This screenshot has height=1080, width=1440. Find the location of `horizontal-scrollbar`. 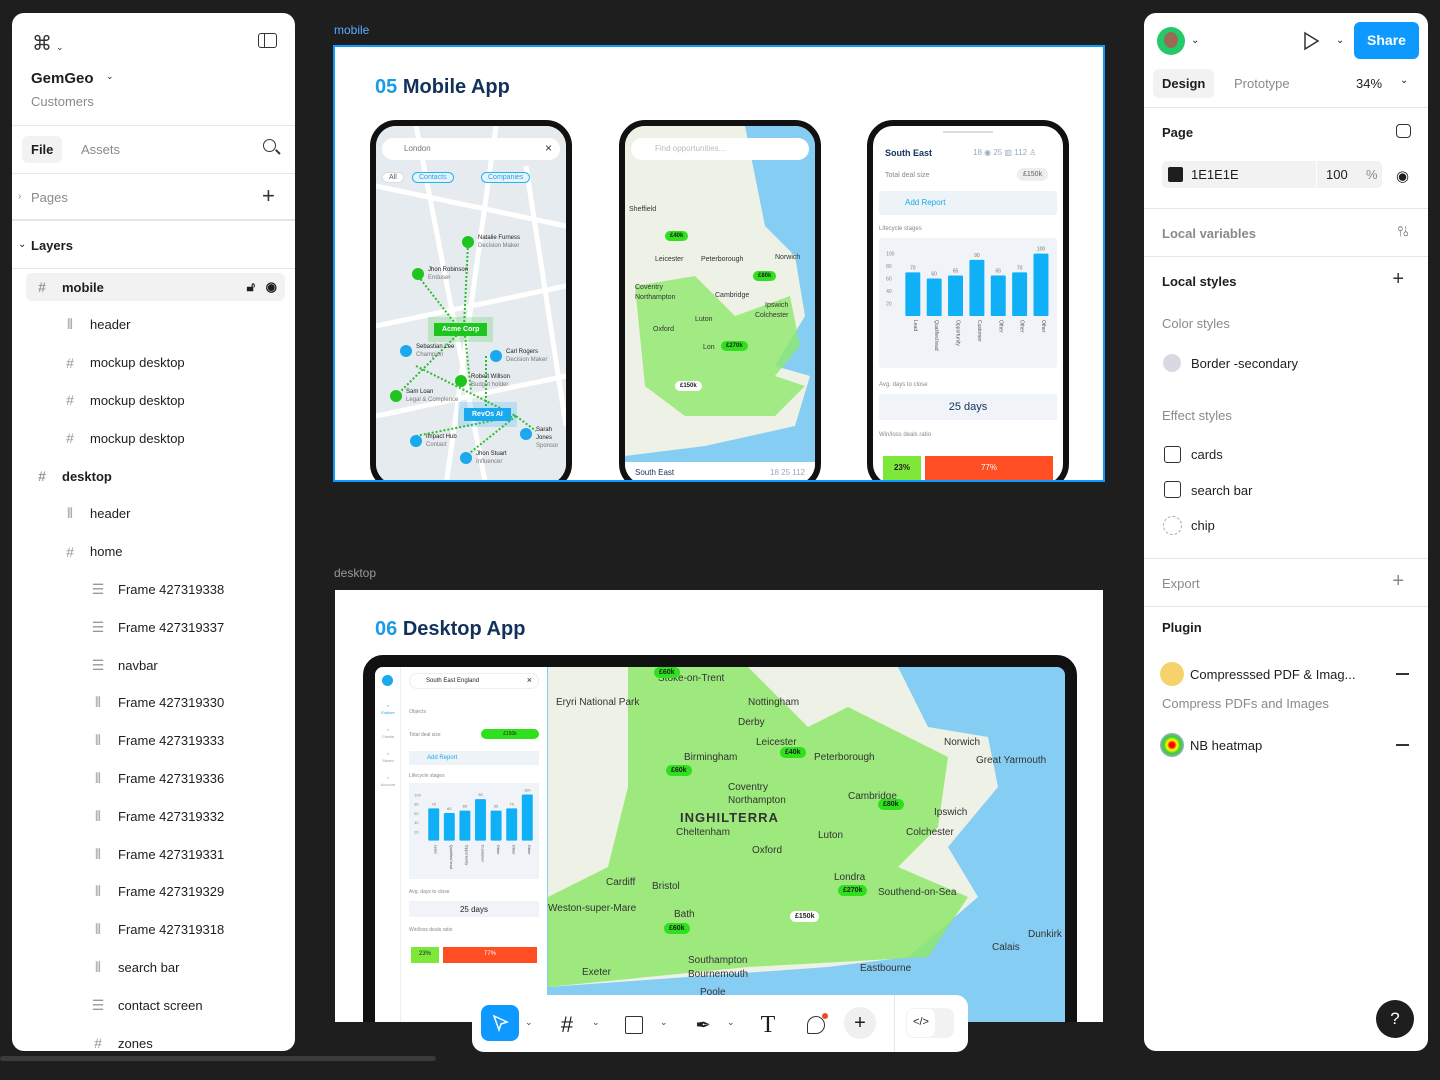

horizontal-scrollbar is located at coordinates (218, 1058).